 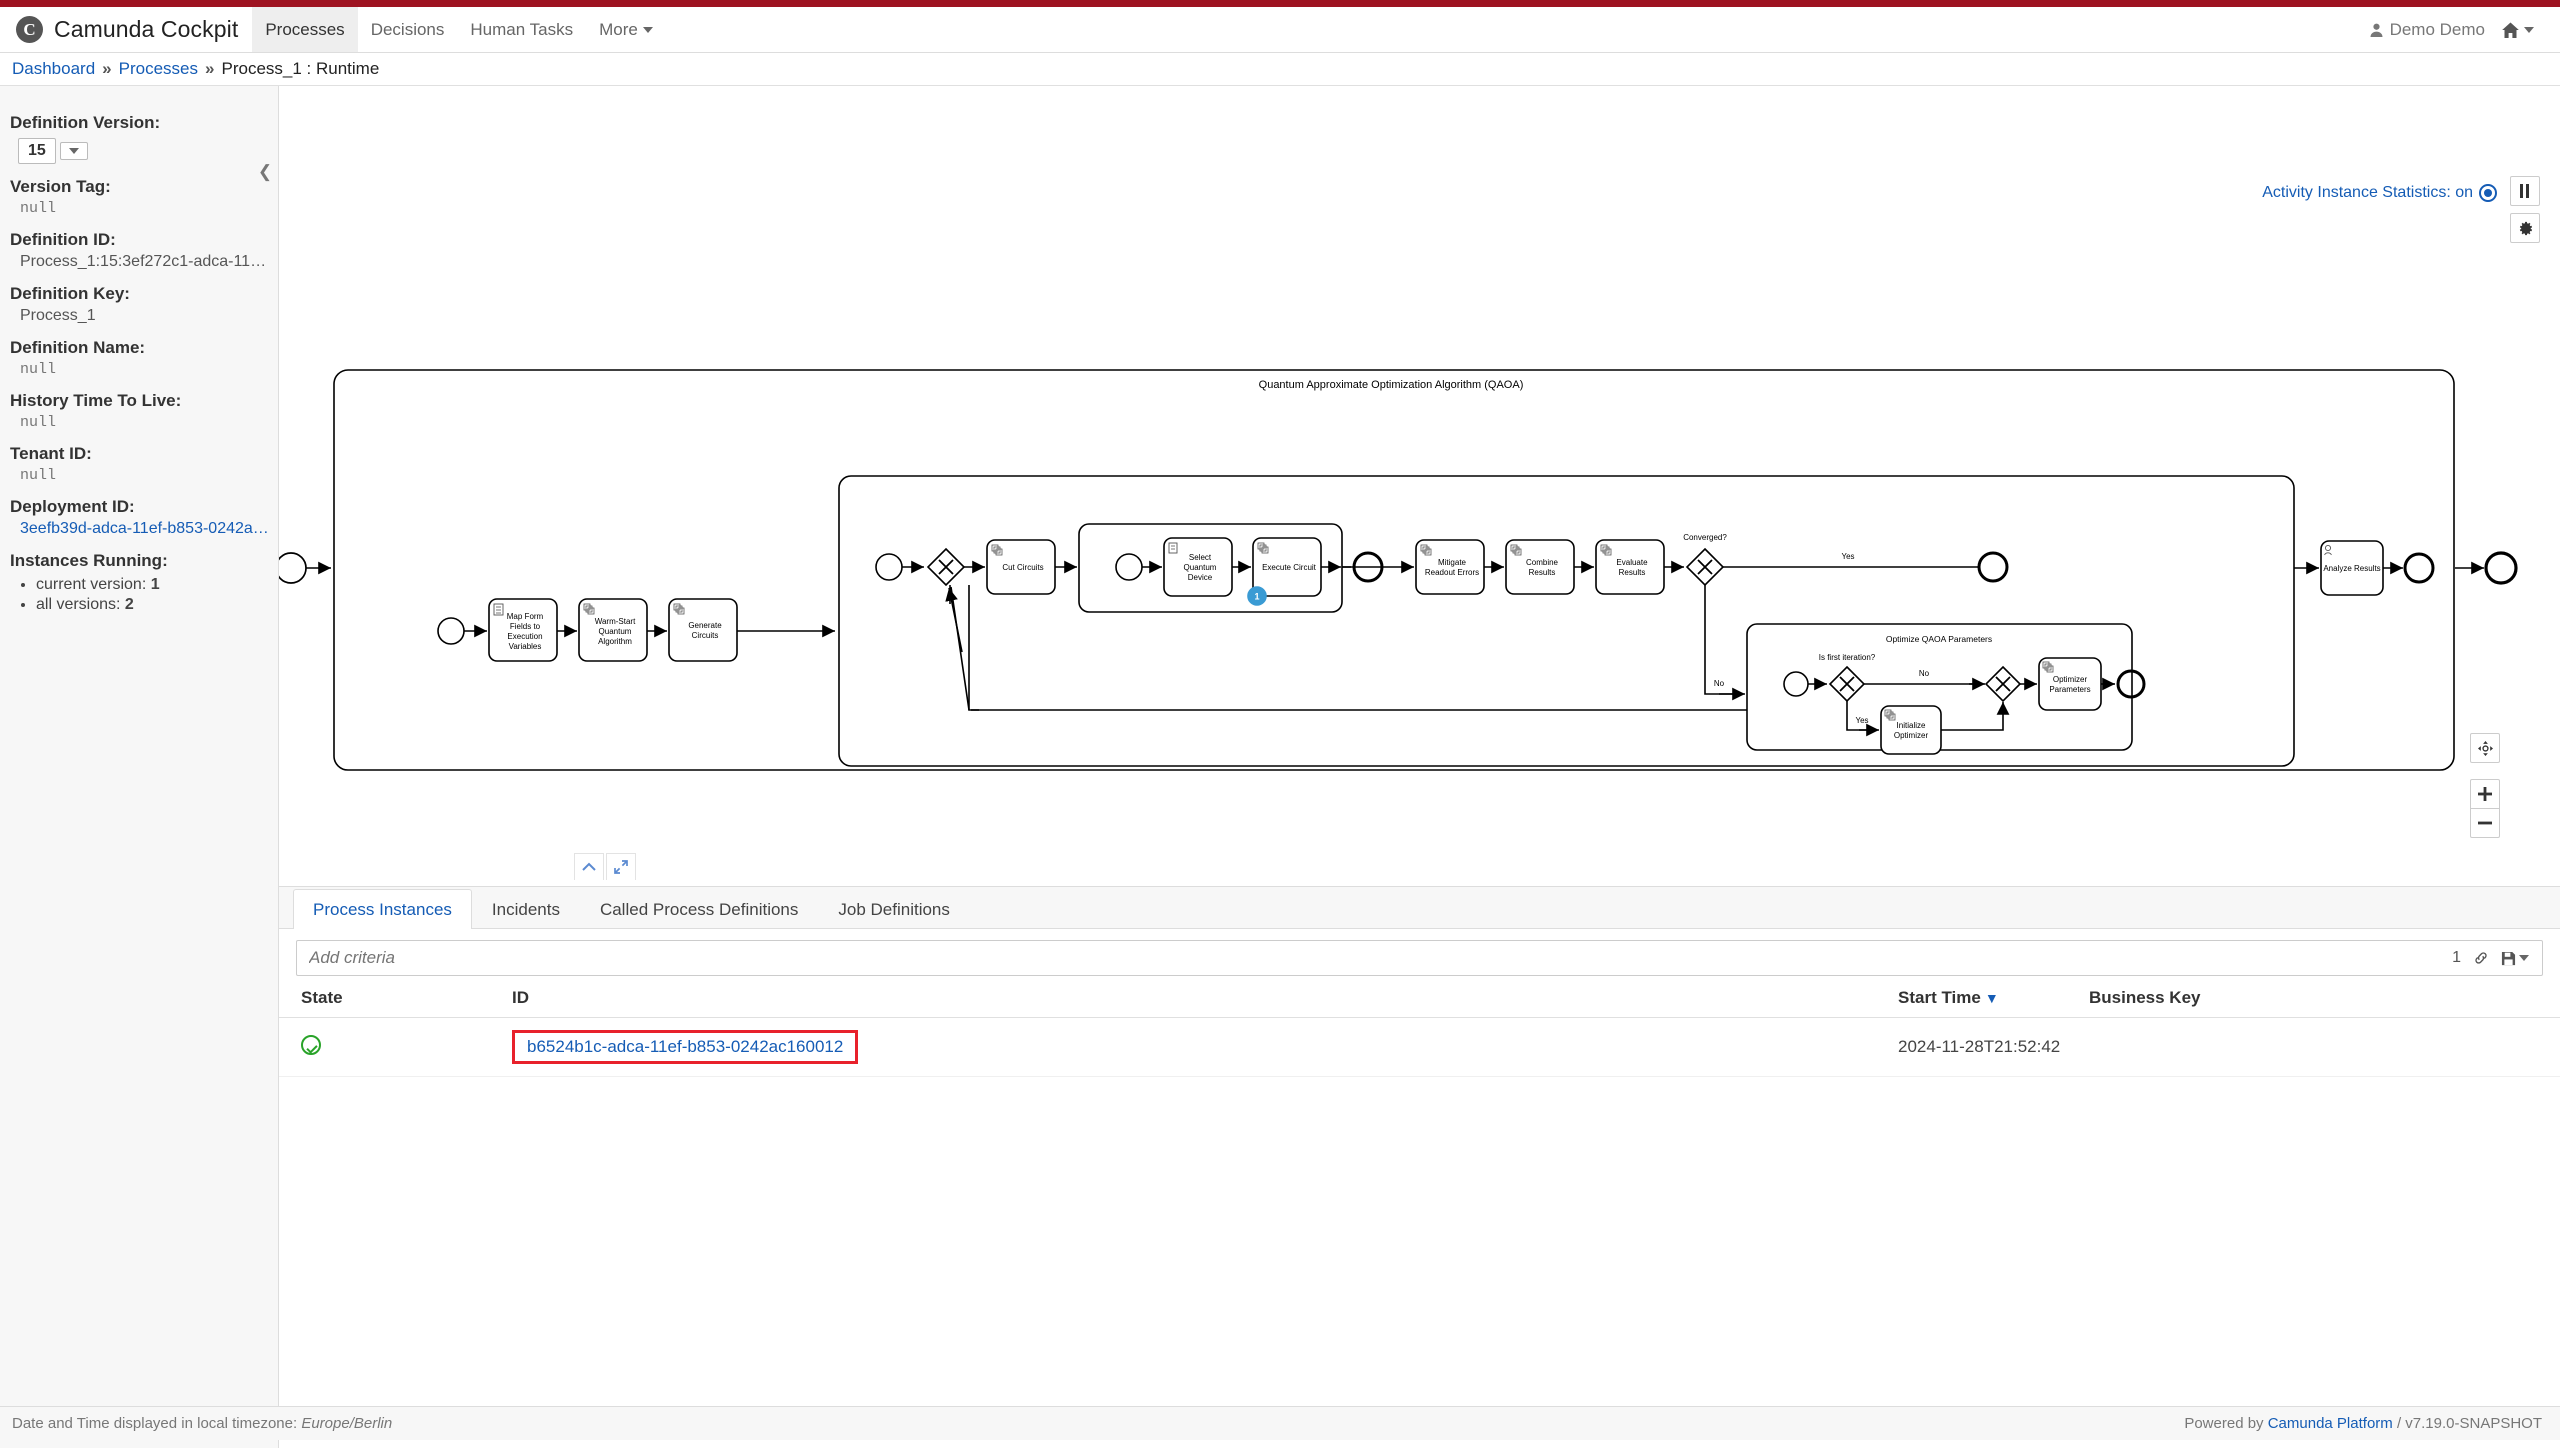 What do you see at coordinates (300, 68) in the screenshot?
I see `breadcrumb-current: Process_1 : Runtime` at bounding box center [300, 68].